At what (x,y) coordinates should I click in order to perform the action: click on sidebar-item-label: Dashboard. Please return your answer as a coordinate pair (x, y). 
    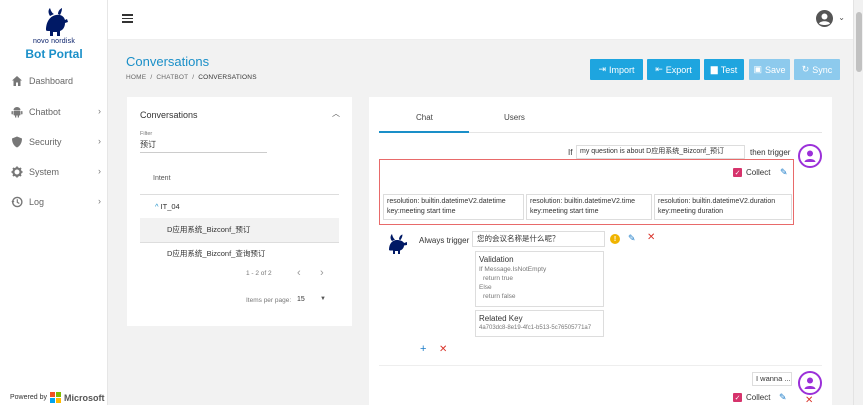
    Looking at the image, I should click on (51, 81).